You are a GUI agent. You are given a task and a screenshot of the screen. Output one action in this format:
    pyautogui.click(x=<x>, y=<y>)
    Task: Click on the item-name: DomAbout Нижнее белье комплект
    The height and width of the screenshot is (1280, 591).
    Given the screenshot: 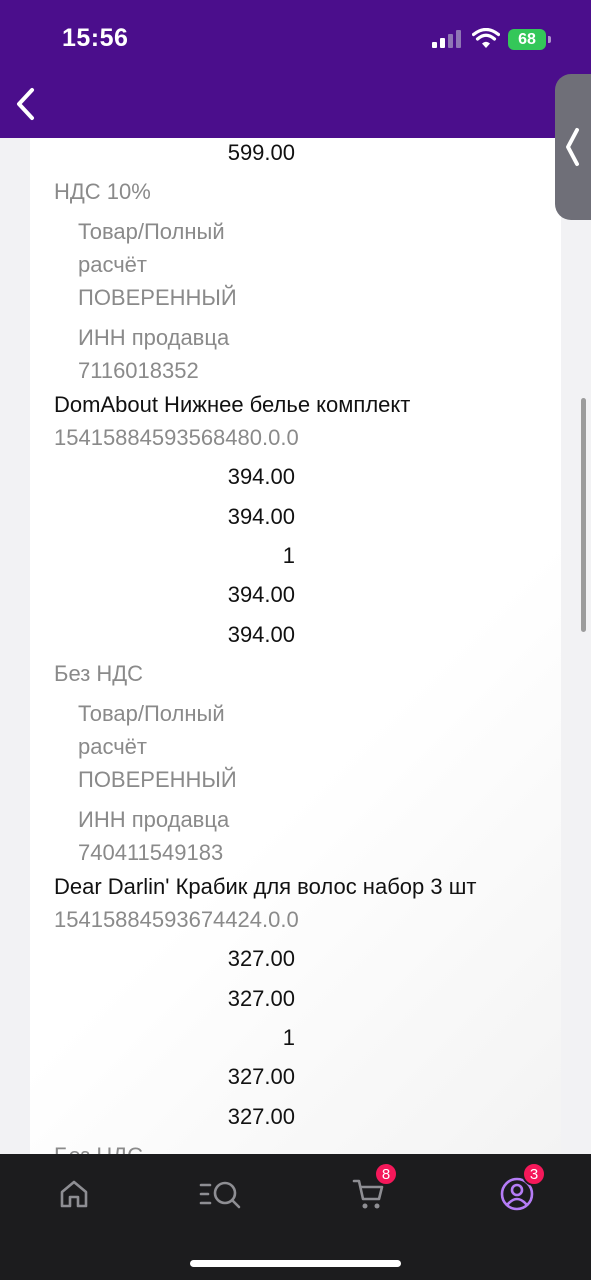 What is the action you would take?
    pyautogui.click(x=232, y=404)
    